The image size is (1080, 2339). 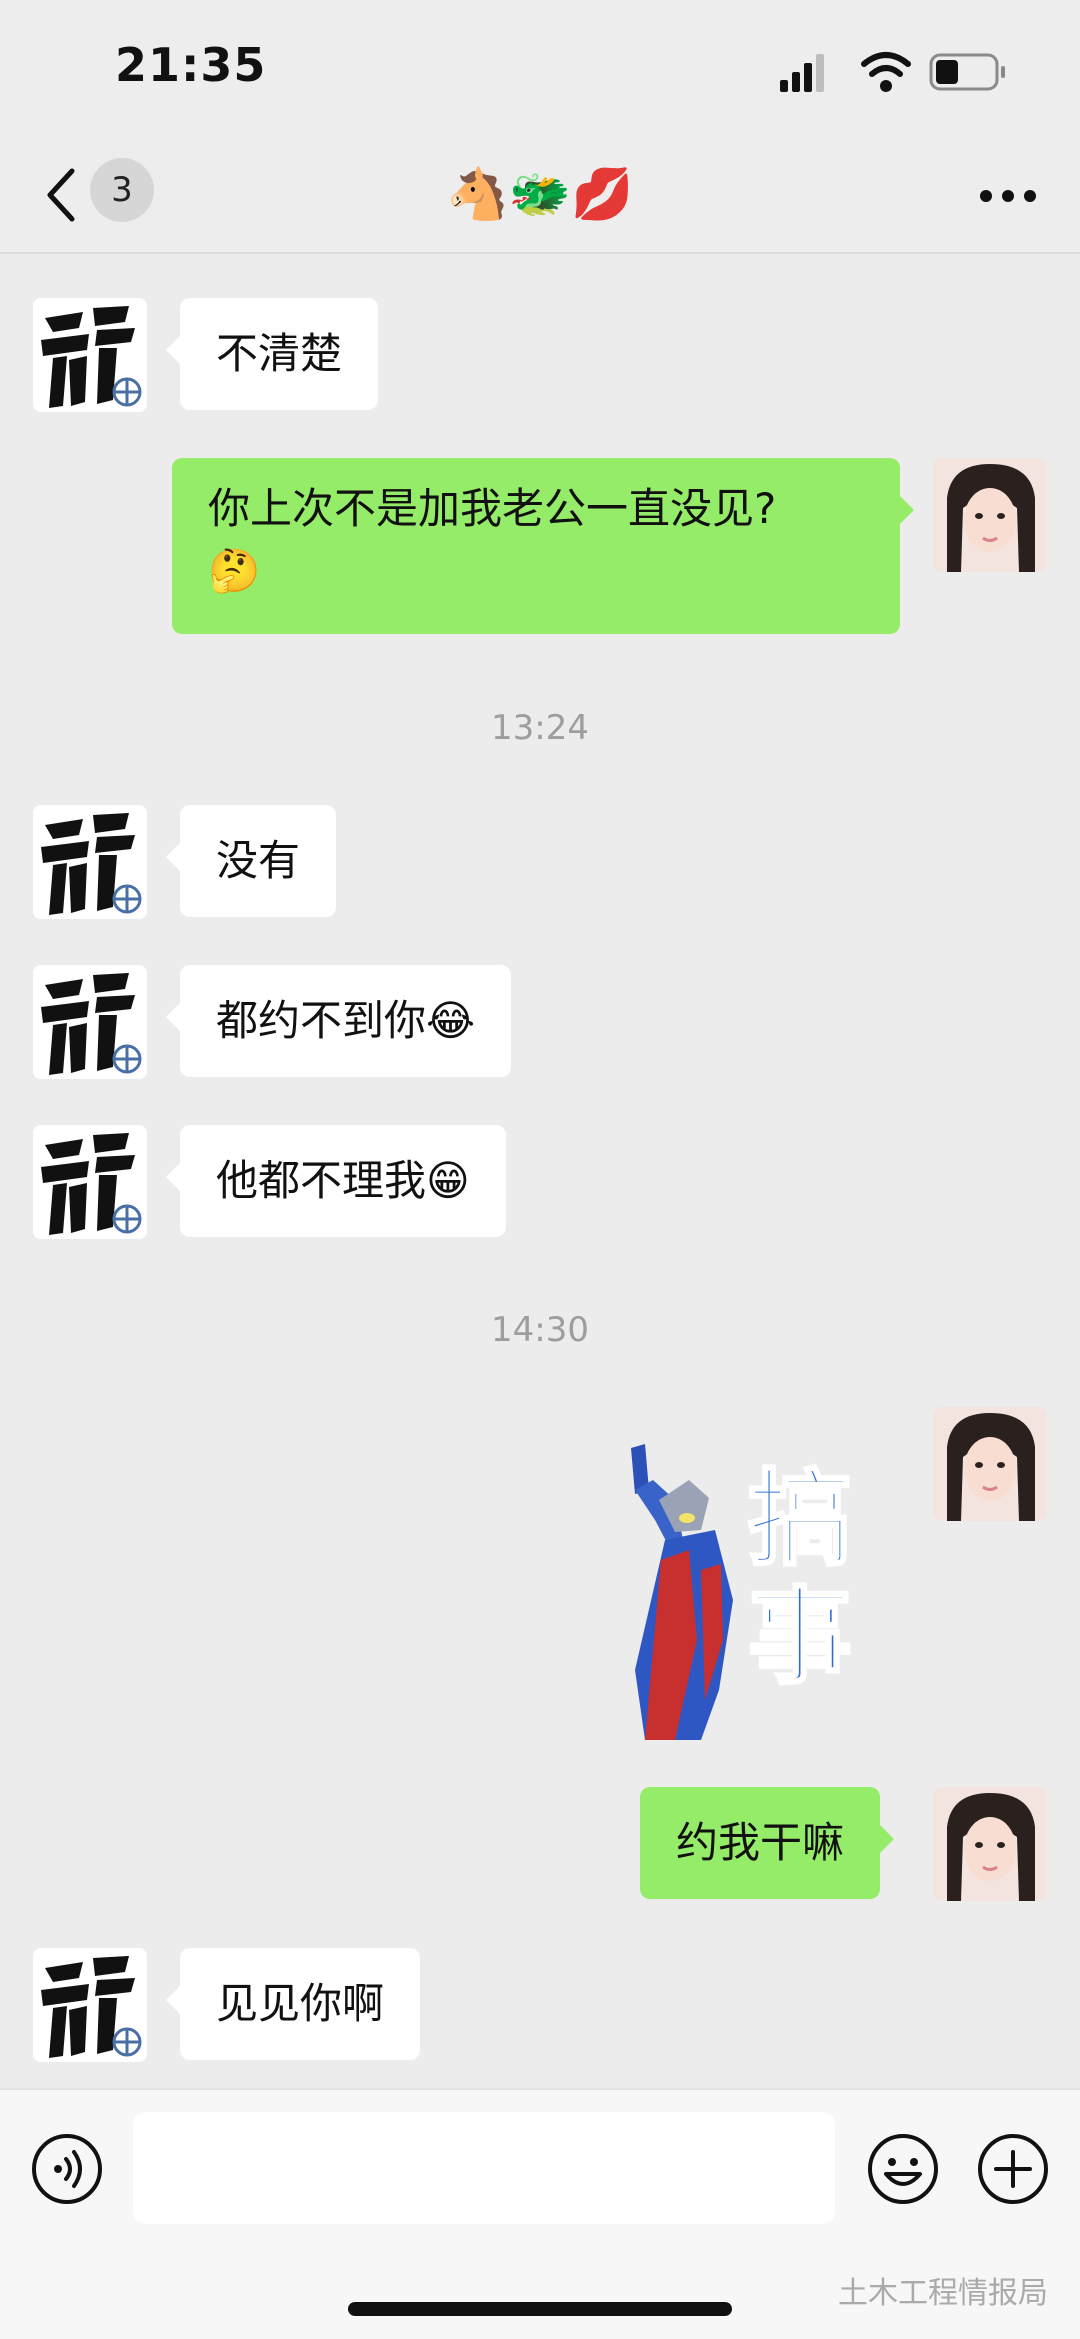 I want to click on voice-icon, so click(x=67, y=2169).